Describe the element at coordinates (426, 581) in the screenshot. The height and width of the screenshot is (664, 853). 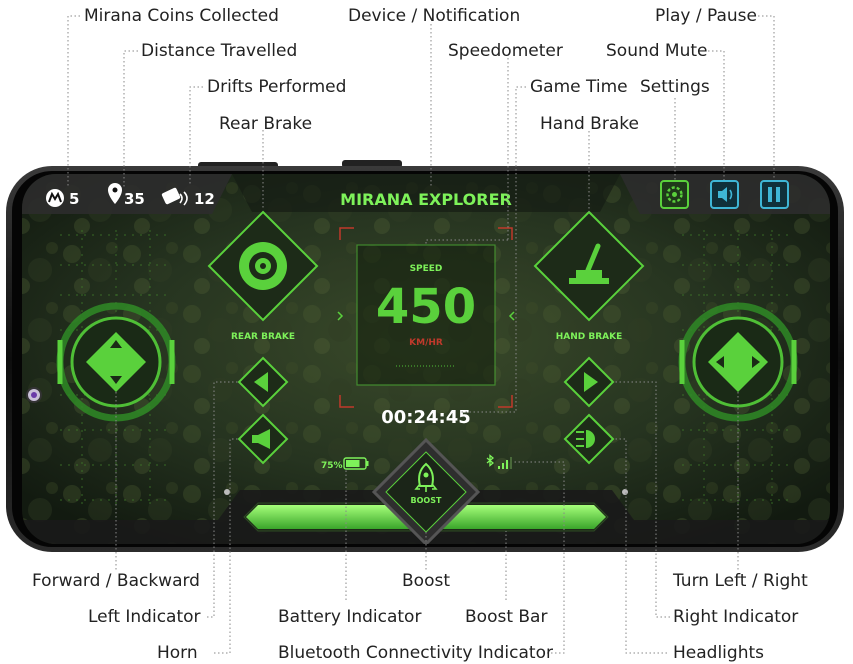
I see `callout-boost: Boost` at that location.